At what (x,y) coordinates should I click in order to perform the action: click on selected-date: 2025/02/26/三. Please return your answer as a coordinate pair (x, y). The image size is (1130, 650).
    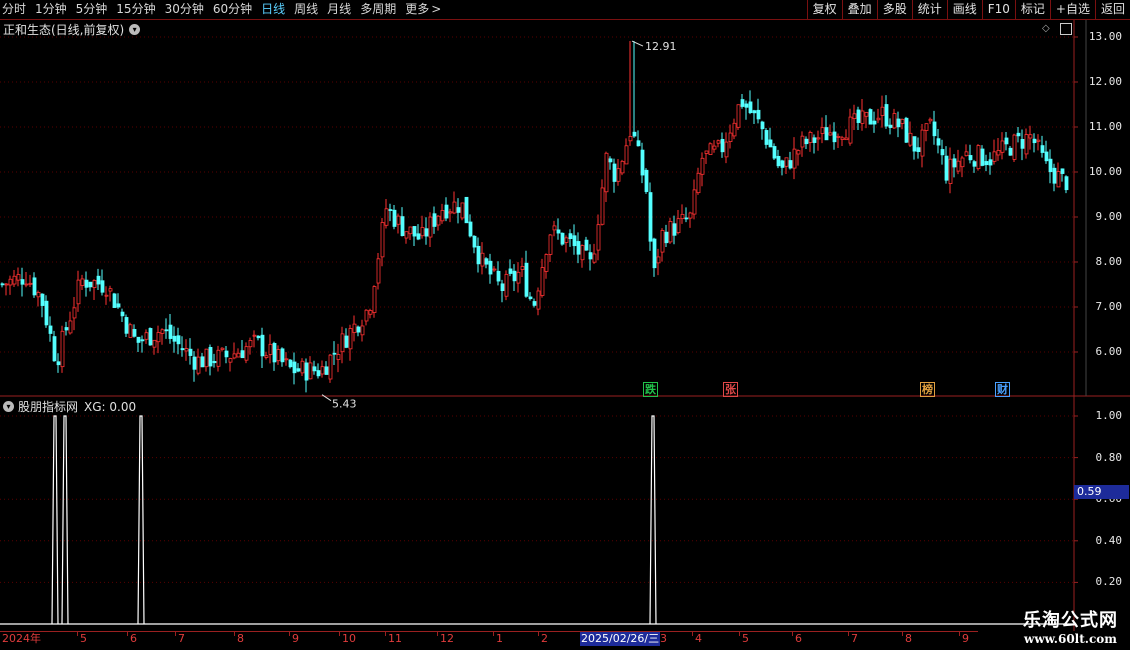
    Looking at the image, I should click on (620, 639).